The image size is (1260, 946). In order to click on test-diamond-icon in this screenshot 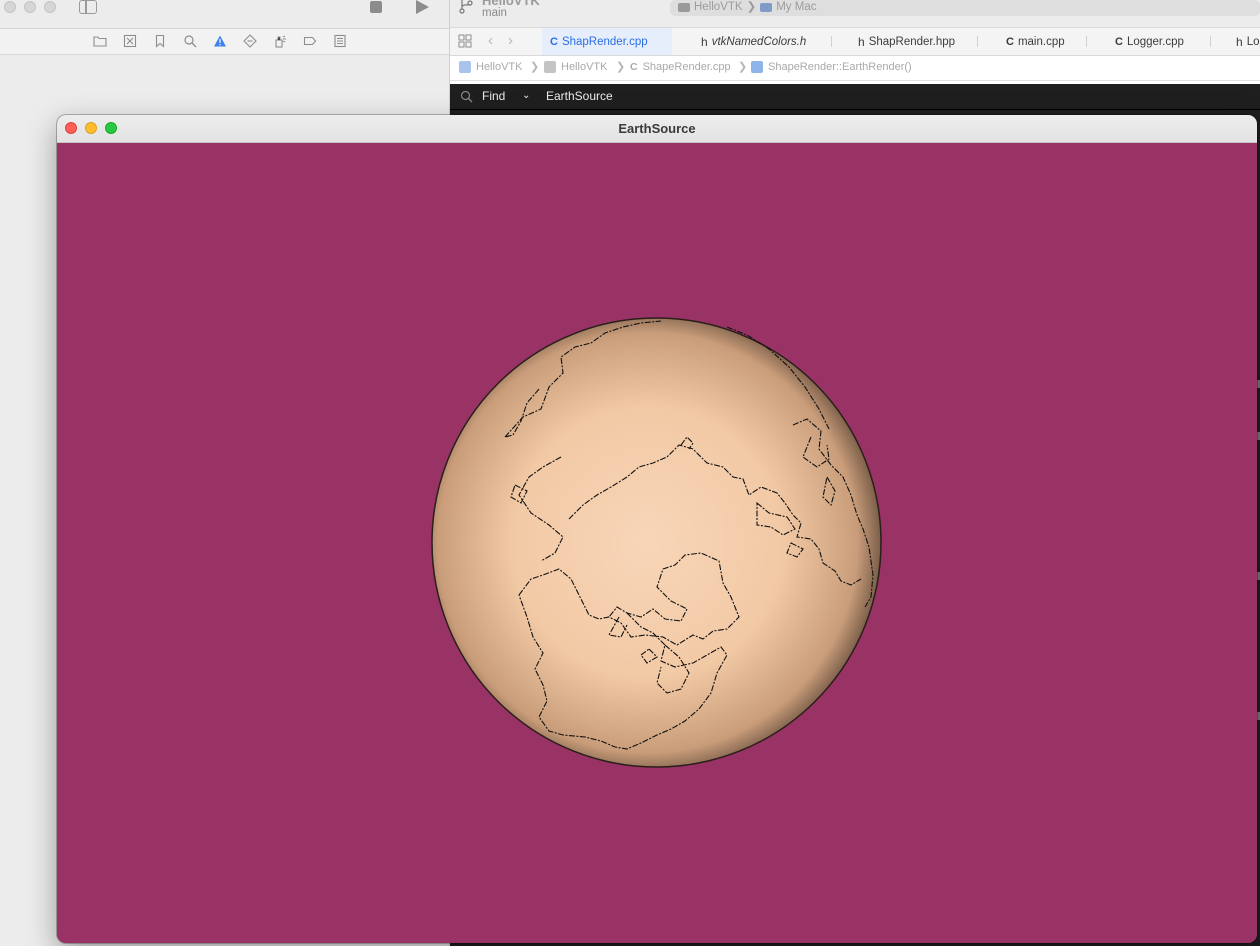, I will do `click(250, 41)`.